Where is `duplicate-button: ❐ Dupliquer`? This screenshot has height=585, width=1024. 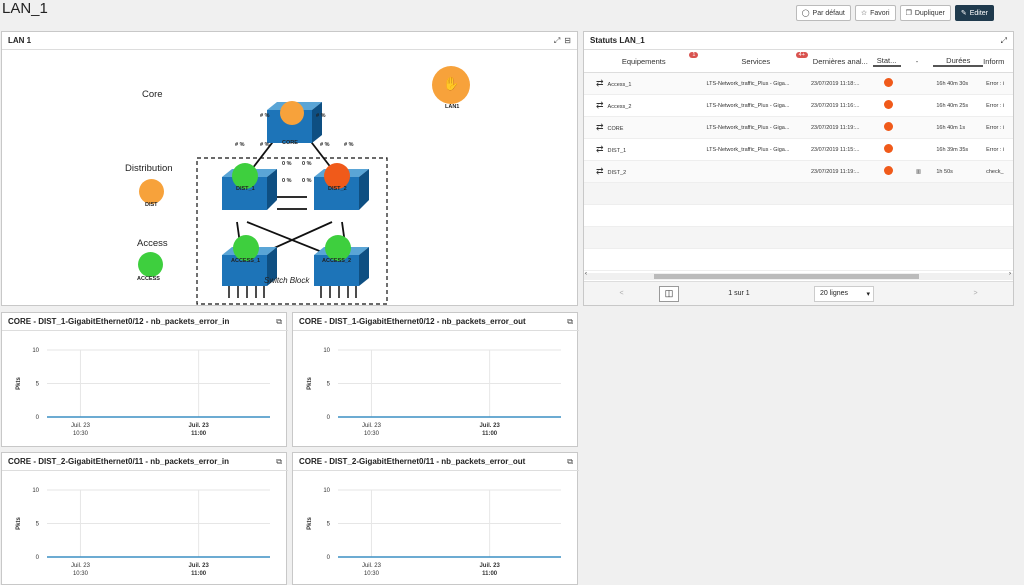
duplicate-button: ❐ Dupliquer is located at coordinates (925, 13).